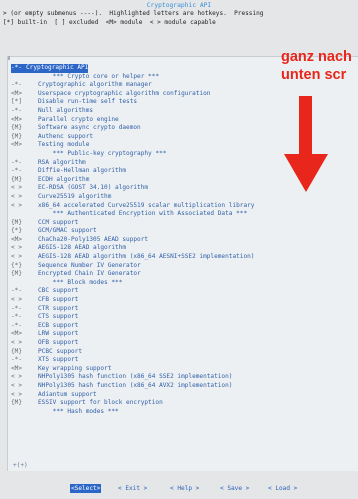 The image size is (358, 499). Describe the element at coordinates (58, 222) in the screenshot. I see `menu-item-label: CCM support` at that location.